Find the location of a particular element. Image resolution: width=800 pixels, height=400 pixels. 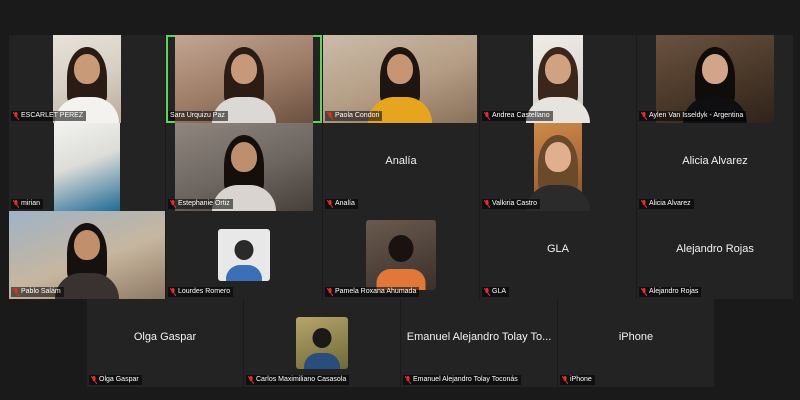

participant-nameplate: Valkiria Castro is located at coordinates (511, 204).